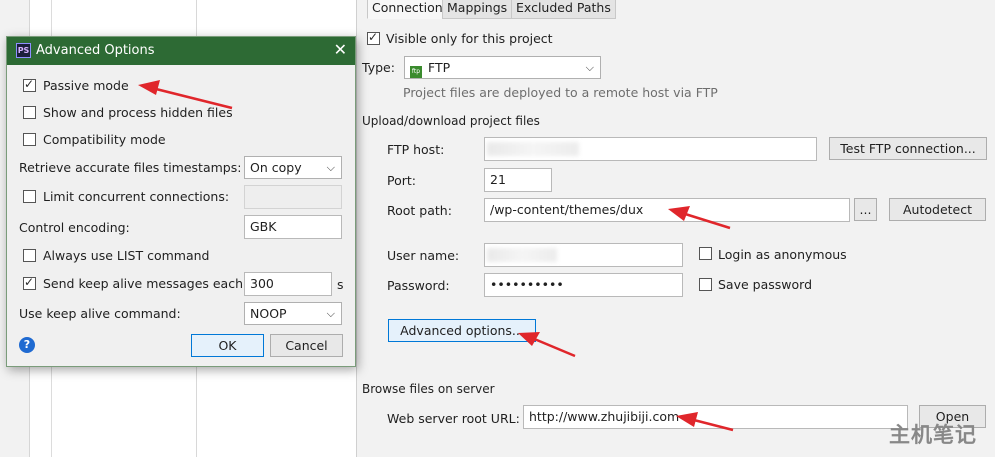 The image size is (995, 457). What do you see at coordinates (138, 112) in the screenshot?
I see `show-hidden-files-label: Show and process hidden files` at bounding box center [138, 112].